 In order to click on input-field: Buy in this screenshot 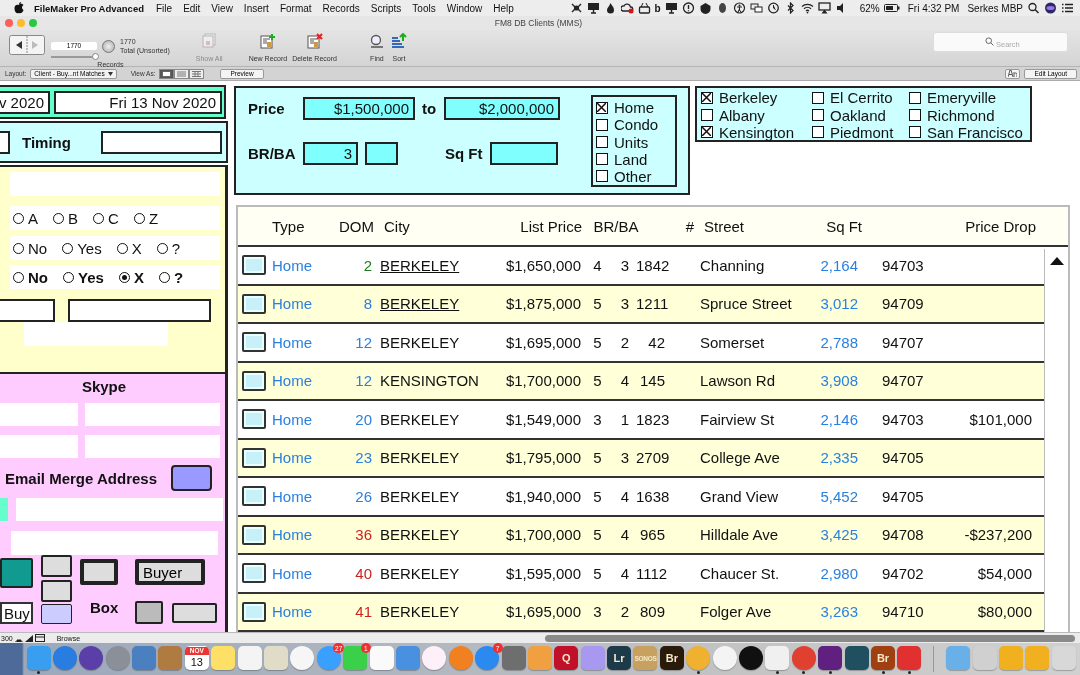, I will do `click(16, 613)`.